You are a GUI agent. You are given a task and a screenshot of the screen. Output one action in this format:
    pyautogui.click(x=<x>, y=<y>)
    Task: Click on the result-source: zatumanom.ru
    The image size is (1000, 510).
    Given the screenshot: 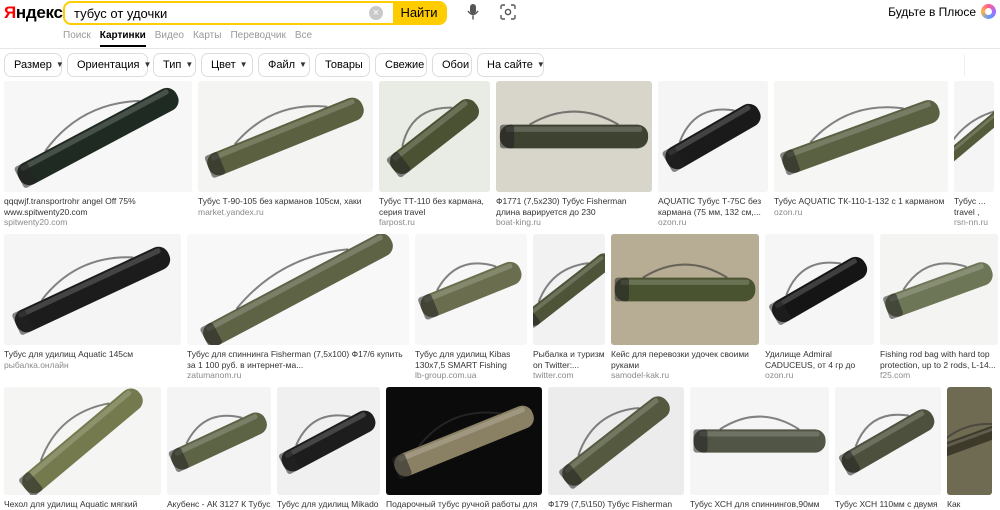 What is the action you would take?
    pyautogui.click(x=298, y=375)
    